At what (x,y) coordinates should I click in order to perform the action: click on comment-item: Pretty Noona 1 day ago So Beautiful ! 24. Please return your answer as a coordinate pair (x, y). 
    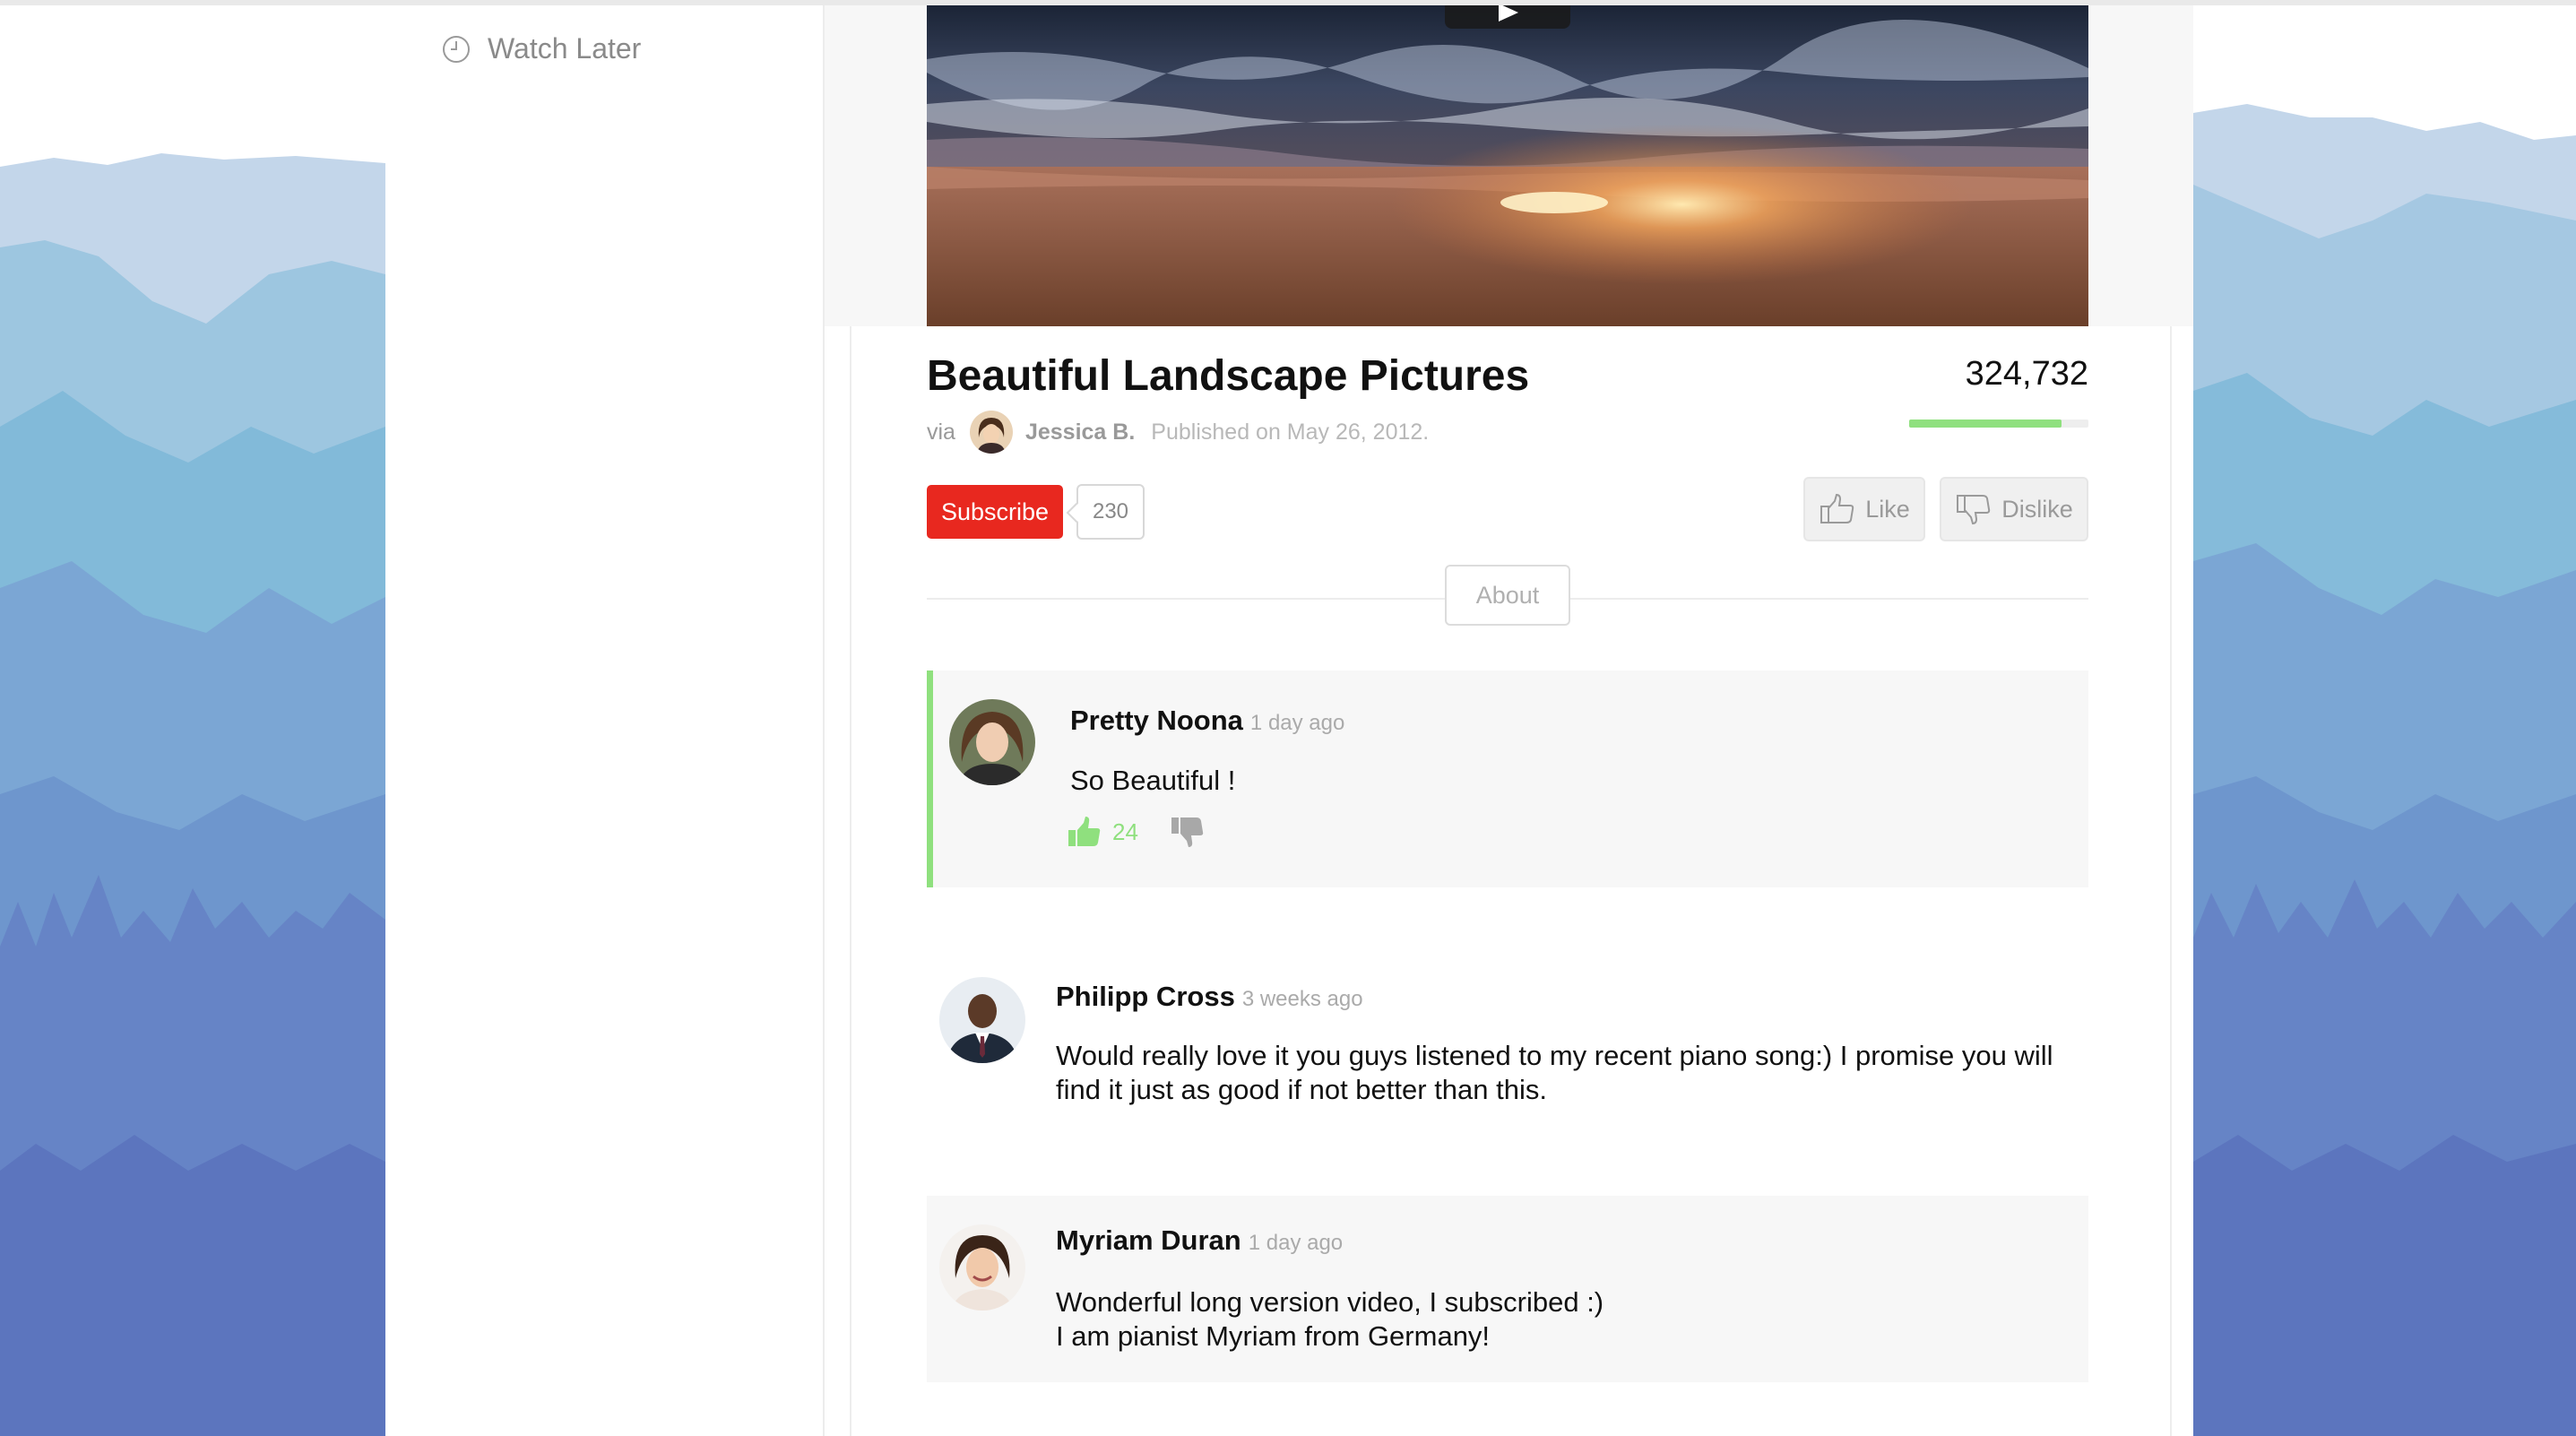
    Looking at the image, I should click on (1507, 778).